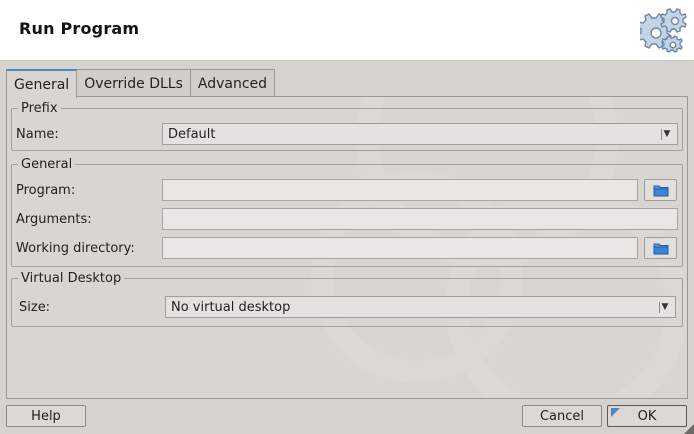 This screenshot has width=694, height=434. What do you see at coordinates (562, 416) in the screenshot?
I see `cancel-button: Cancel` at bounding box center [562, 416].